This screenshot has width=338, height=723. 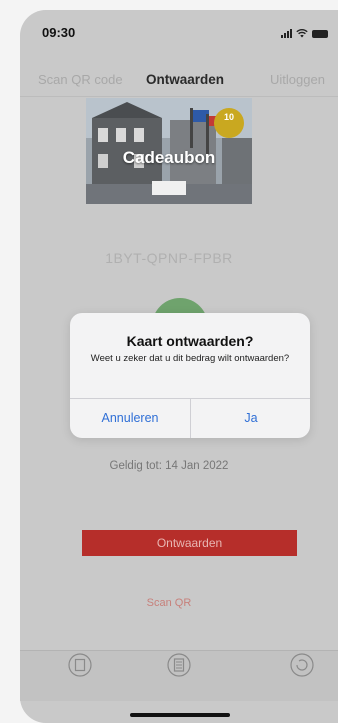 I want to click on gift-card-logo, so click(x=169, y=188).